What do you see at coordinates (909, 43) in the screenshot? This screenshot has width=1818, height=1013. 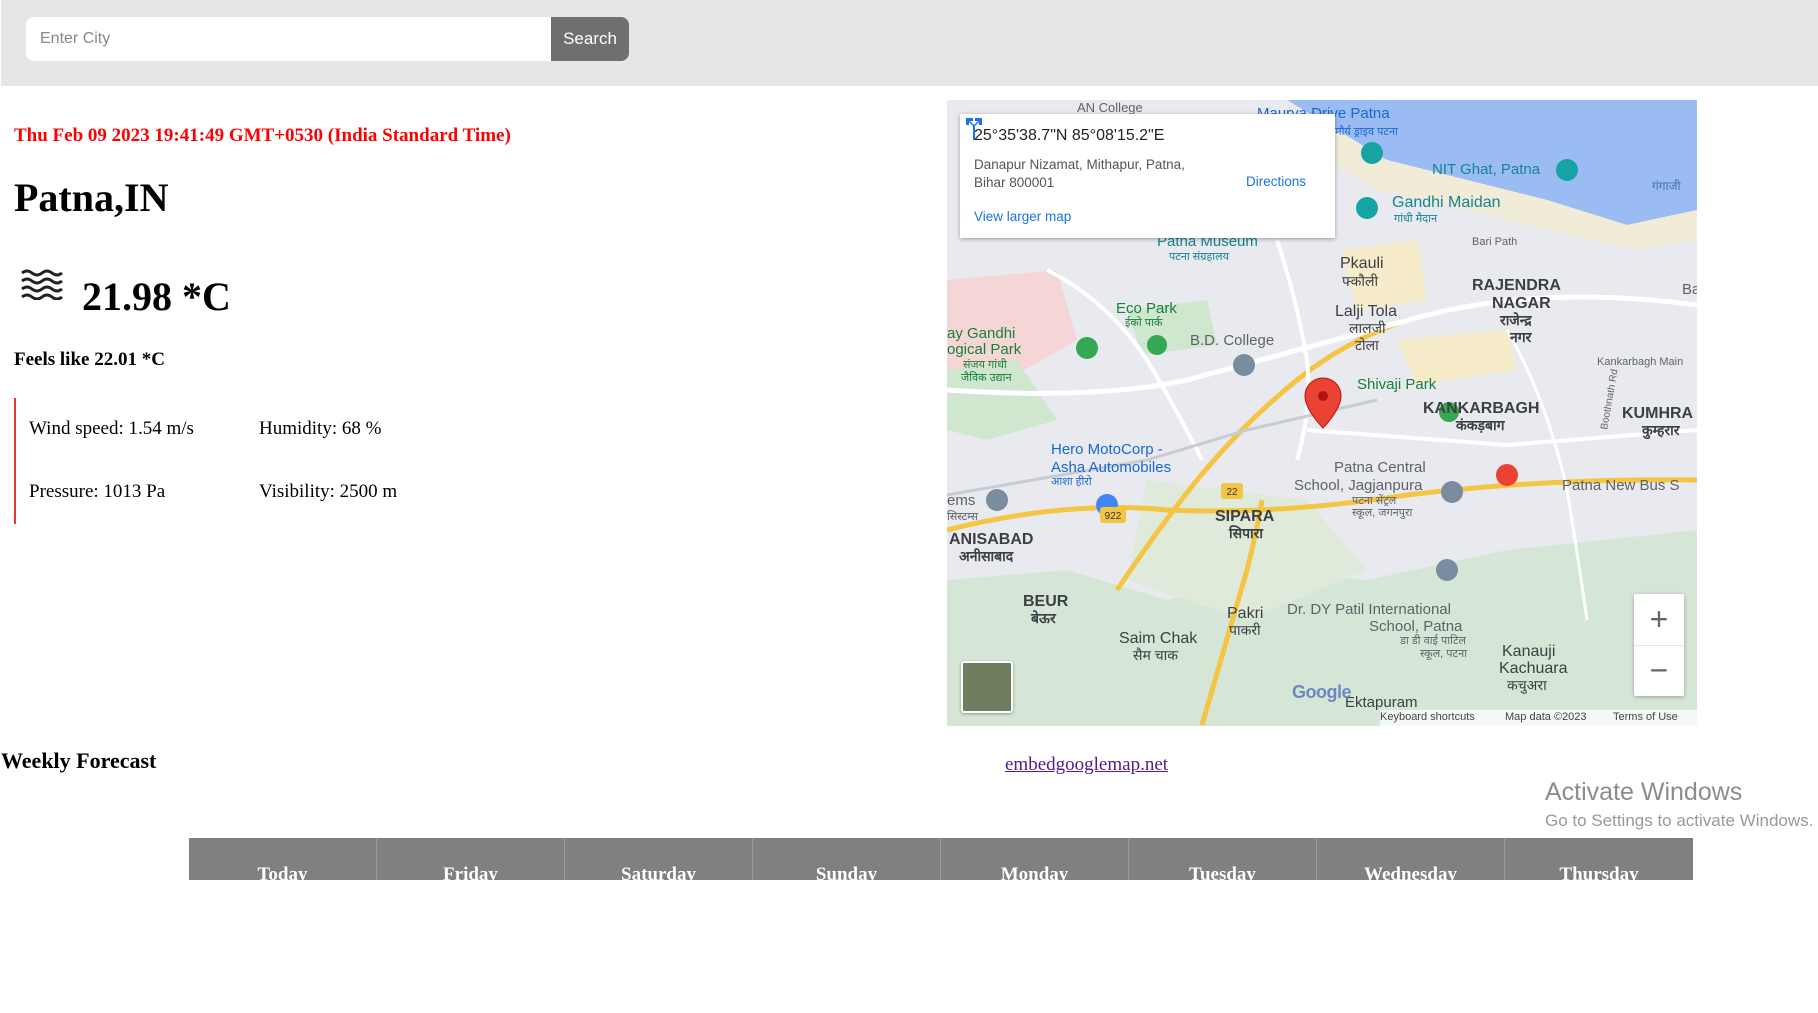 I see `search-bar: Search` at bounding box center [909, 43].